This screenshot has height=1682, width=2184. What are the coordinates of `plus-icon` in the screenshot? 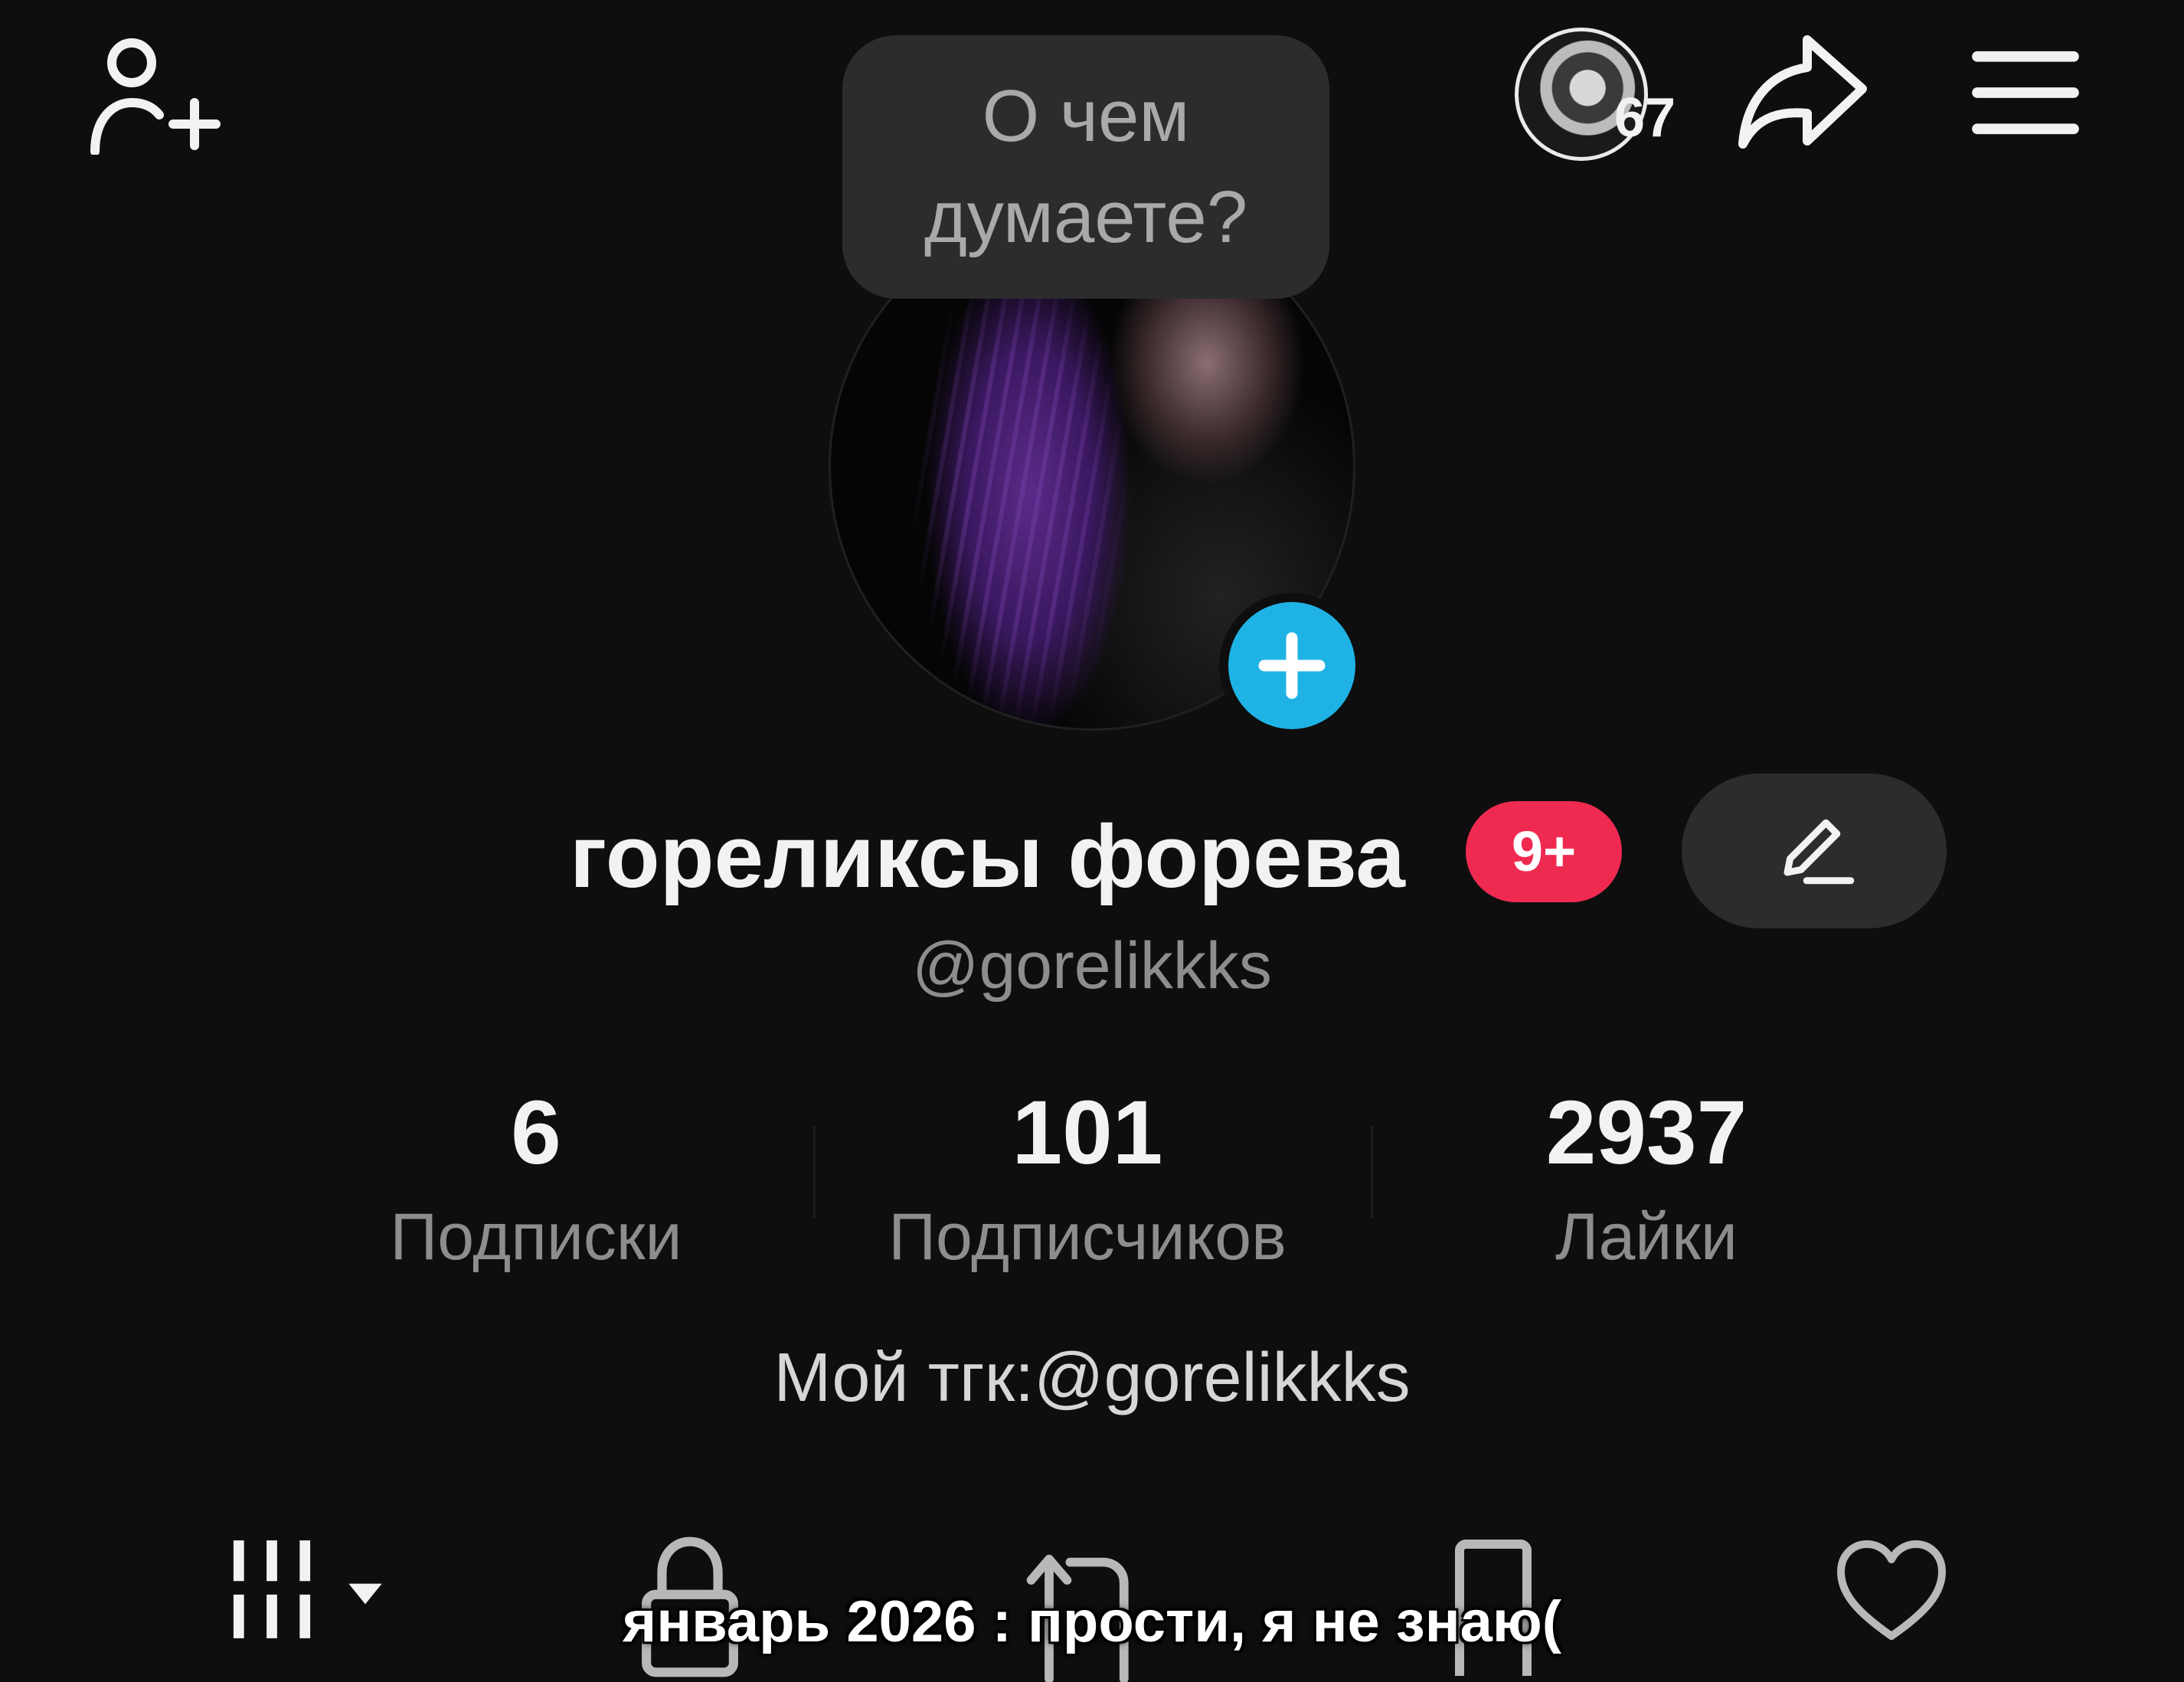 It's located at (1292, 666).